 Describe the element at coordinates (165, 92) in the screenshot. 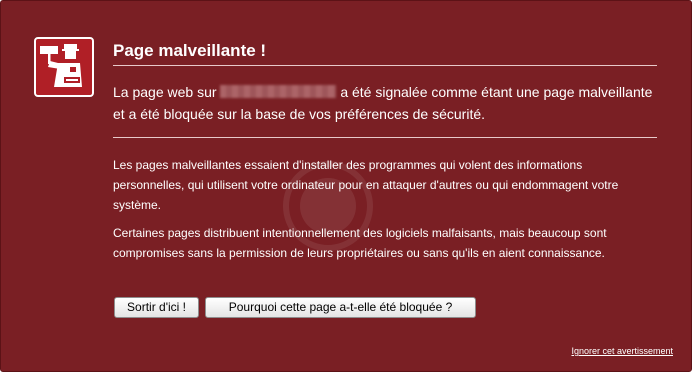

I see `blocked-message-start: La page web sur` at that location.